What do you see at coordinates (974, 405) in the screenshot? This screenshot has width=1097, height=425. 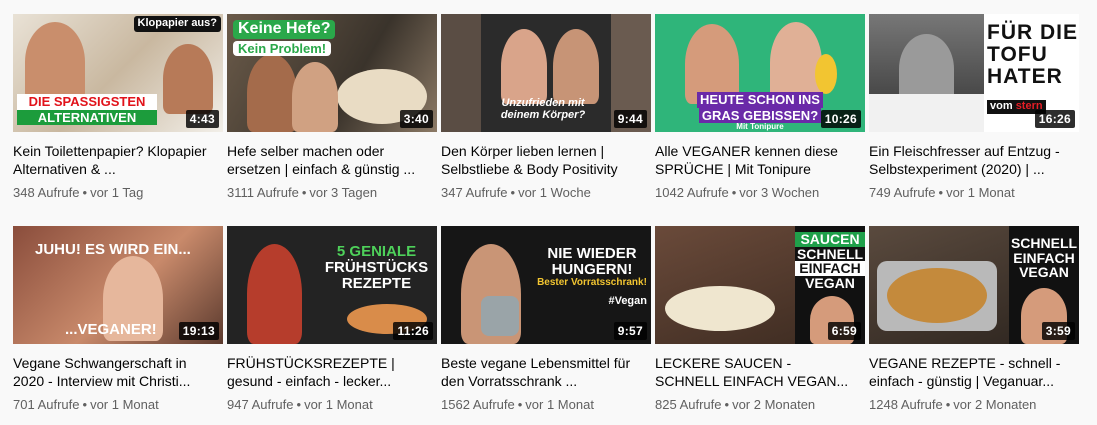 I see `video-meta: 1248 Aufrufe • vor 2 Monaten` at bounding box center [974, 405].